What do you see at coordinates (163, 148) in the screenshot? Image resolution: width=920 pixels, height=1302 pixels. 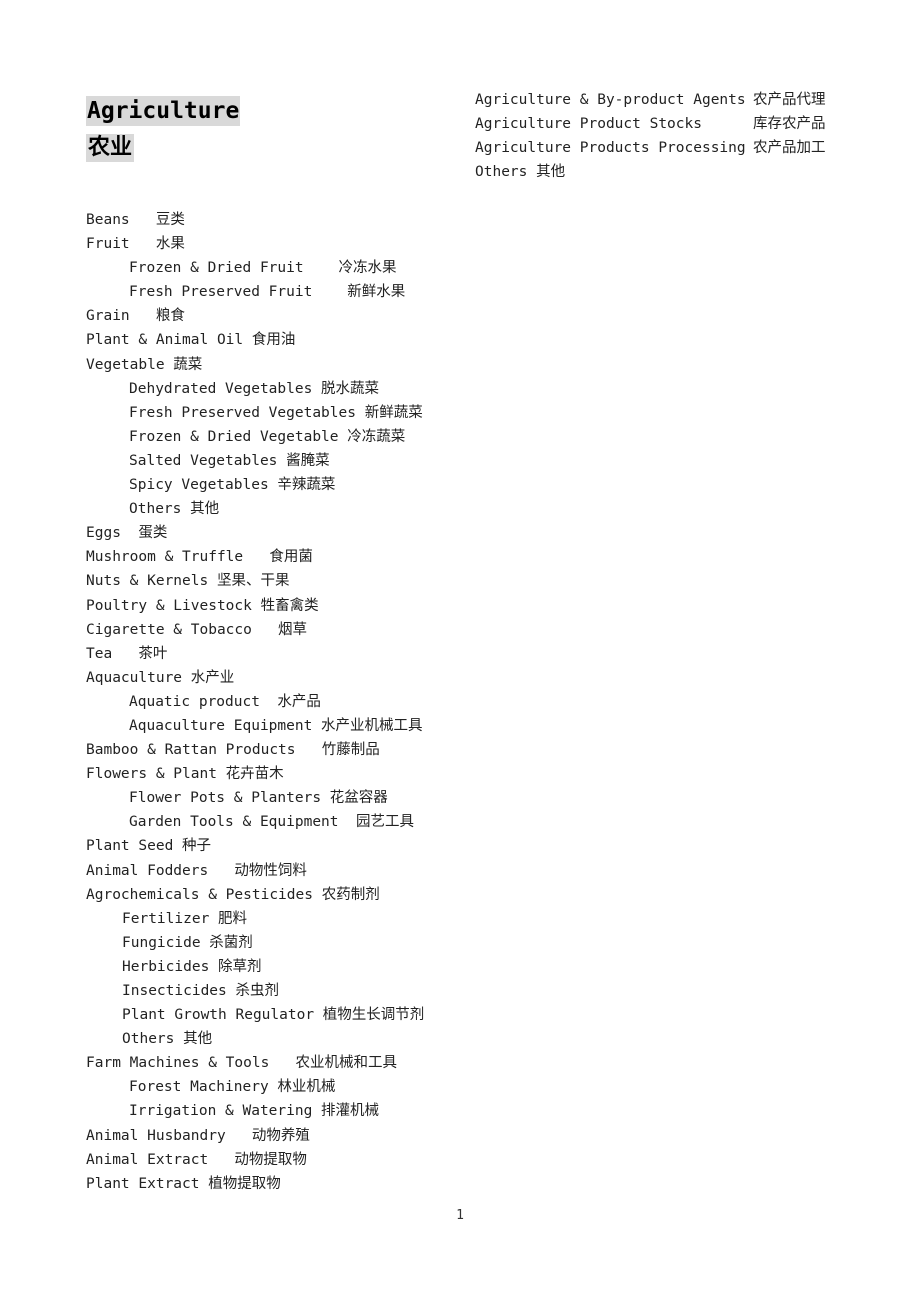 I see `title-zh-row: 农业` at bounding box center [163, 148].